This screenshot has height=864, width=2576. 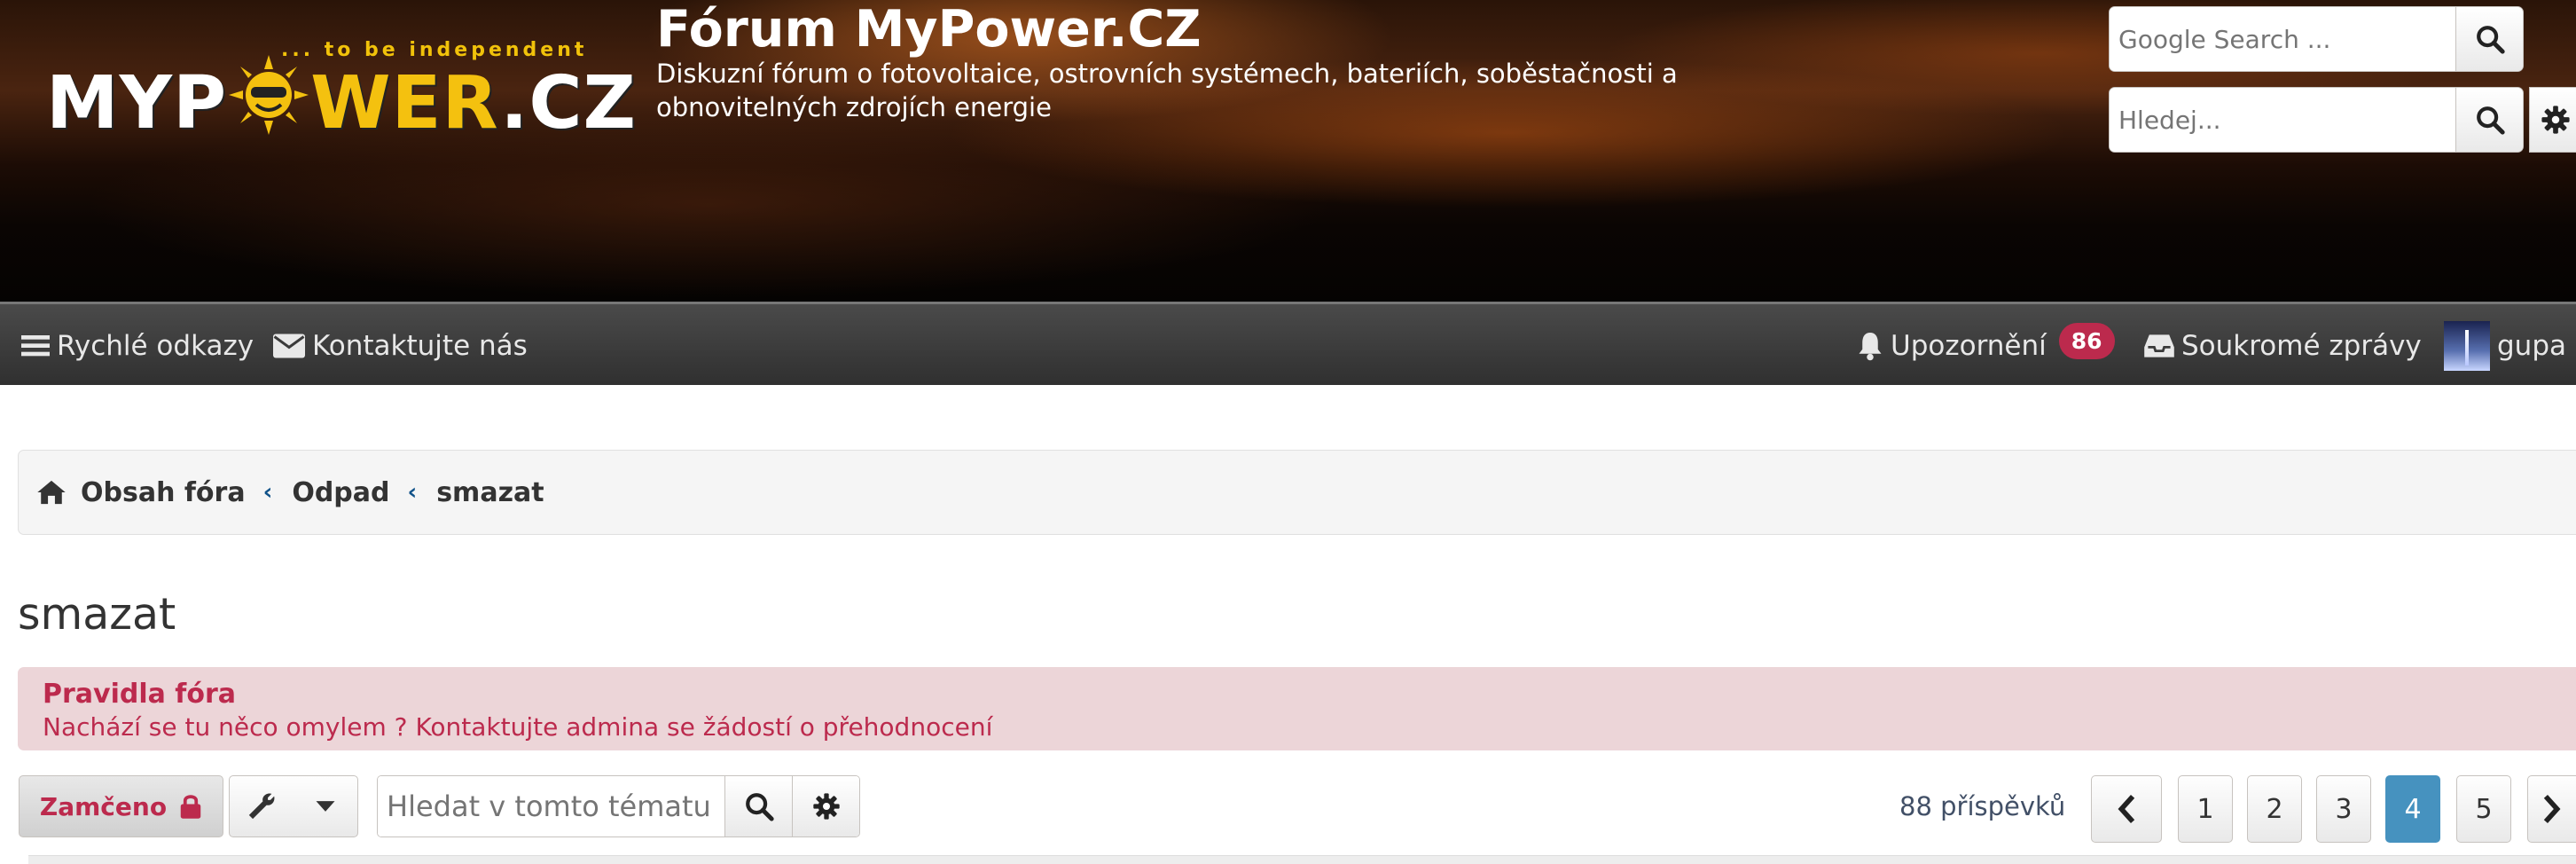 I want to click on private-messages-link: Soukromé zprávy, so click(x=2283, y=346).